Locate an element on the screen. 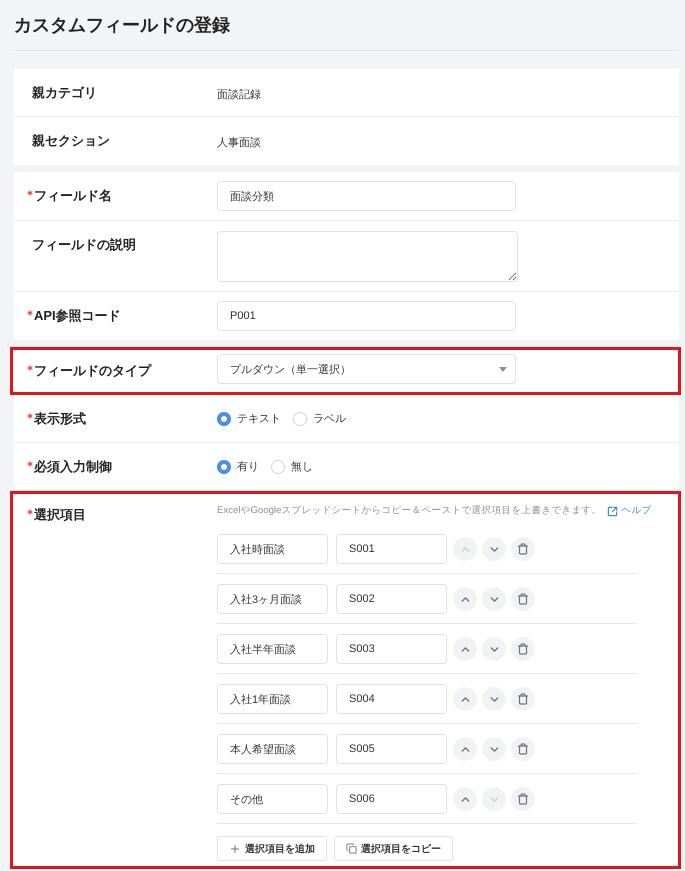 Image resolution: width=685 pixels, height=871 pixels. text-input: P001 is located at coordinates (366, 316).